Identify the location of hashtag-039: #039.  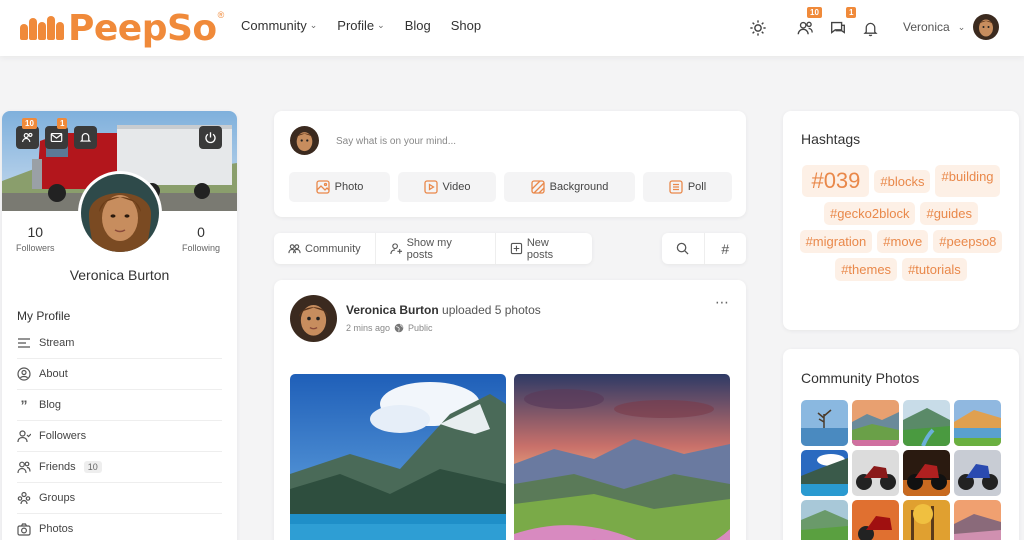
(836, 181).